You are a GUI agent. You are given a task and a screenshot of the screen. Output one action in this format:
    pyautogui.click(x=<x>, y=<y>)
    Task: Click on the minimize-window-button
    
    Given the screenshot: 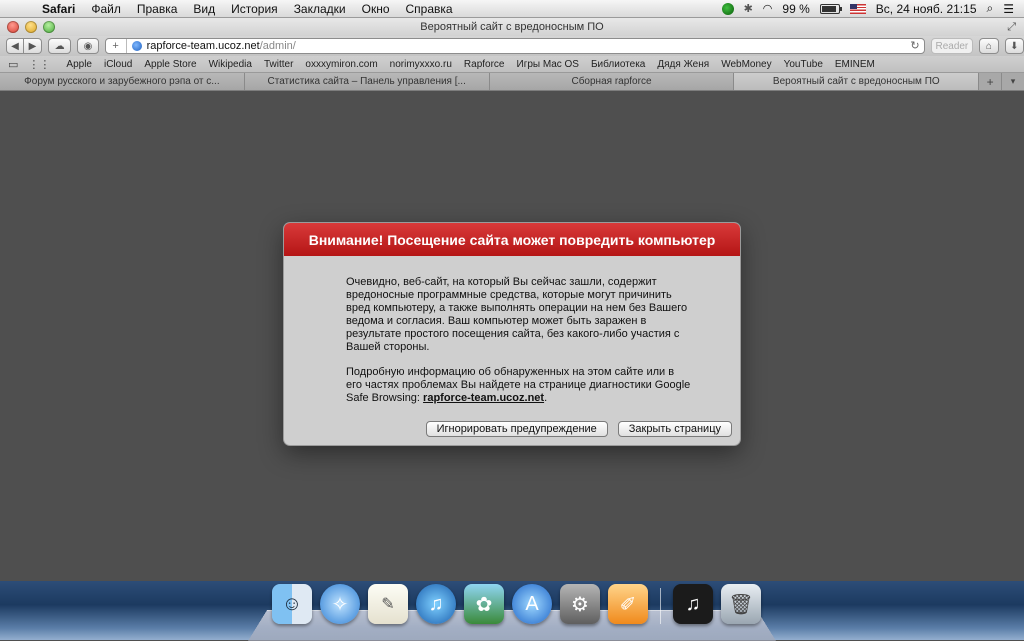 What is the action you would take?
    pyautogui.click(x=31, y=27)
    